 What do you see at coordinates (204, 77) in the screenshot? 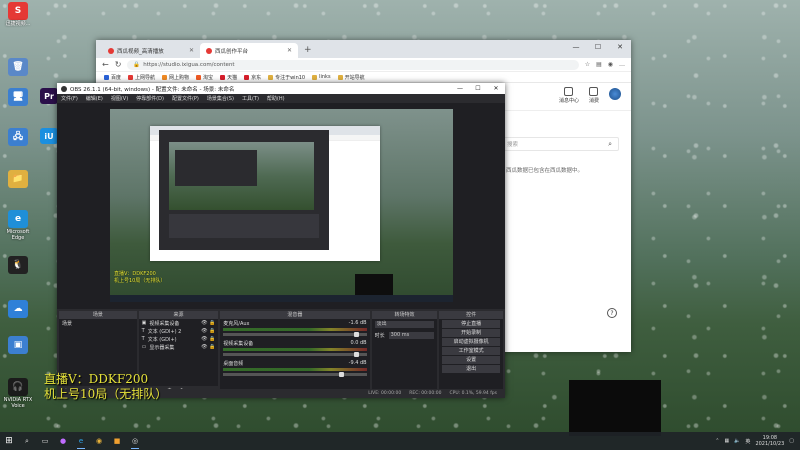
I see `bookmark-item: 淘宝` at bounding box center [204, 77].